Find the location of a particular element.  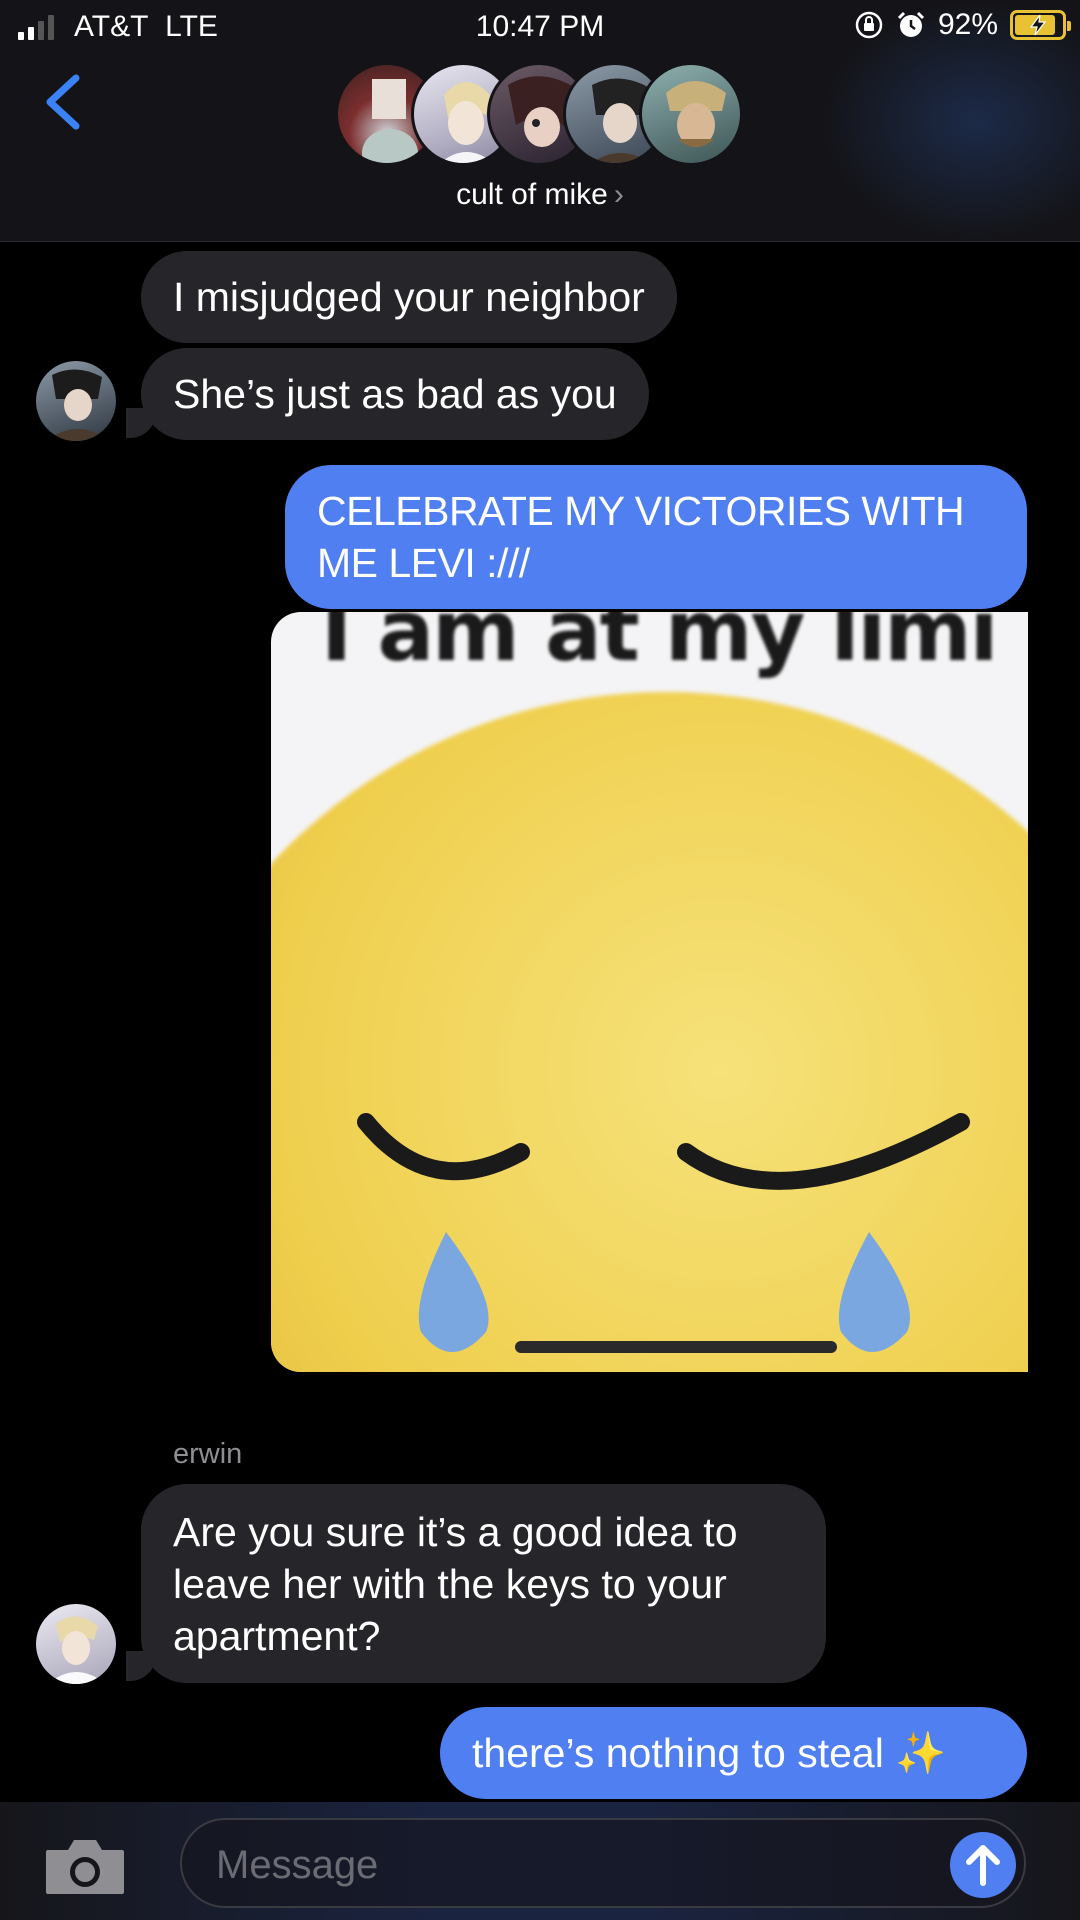

message-text: She’s just as bad as you is located at coordinates (395, 394).